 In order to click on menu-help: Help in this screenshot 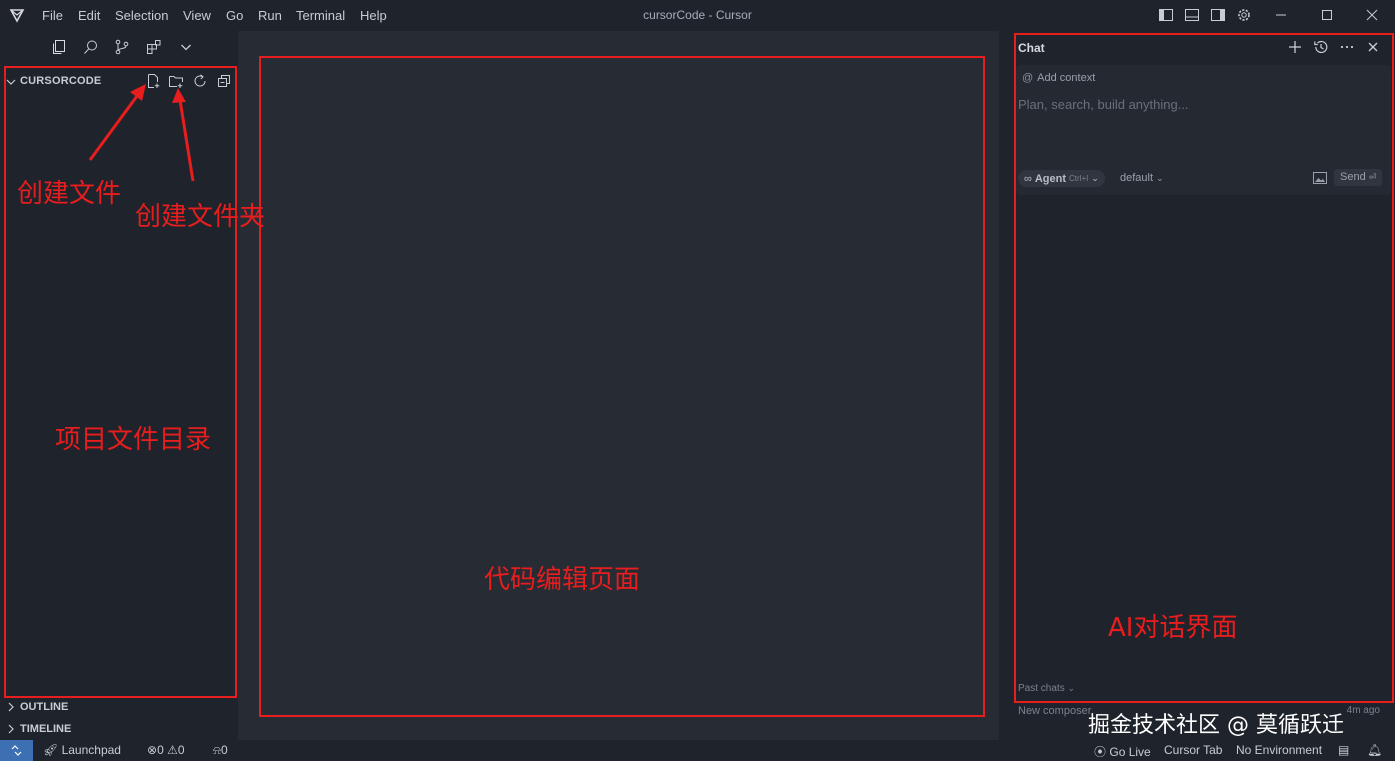, I will do `click(373, 15)`.